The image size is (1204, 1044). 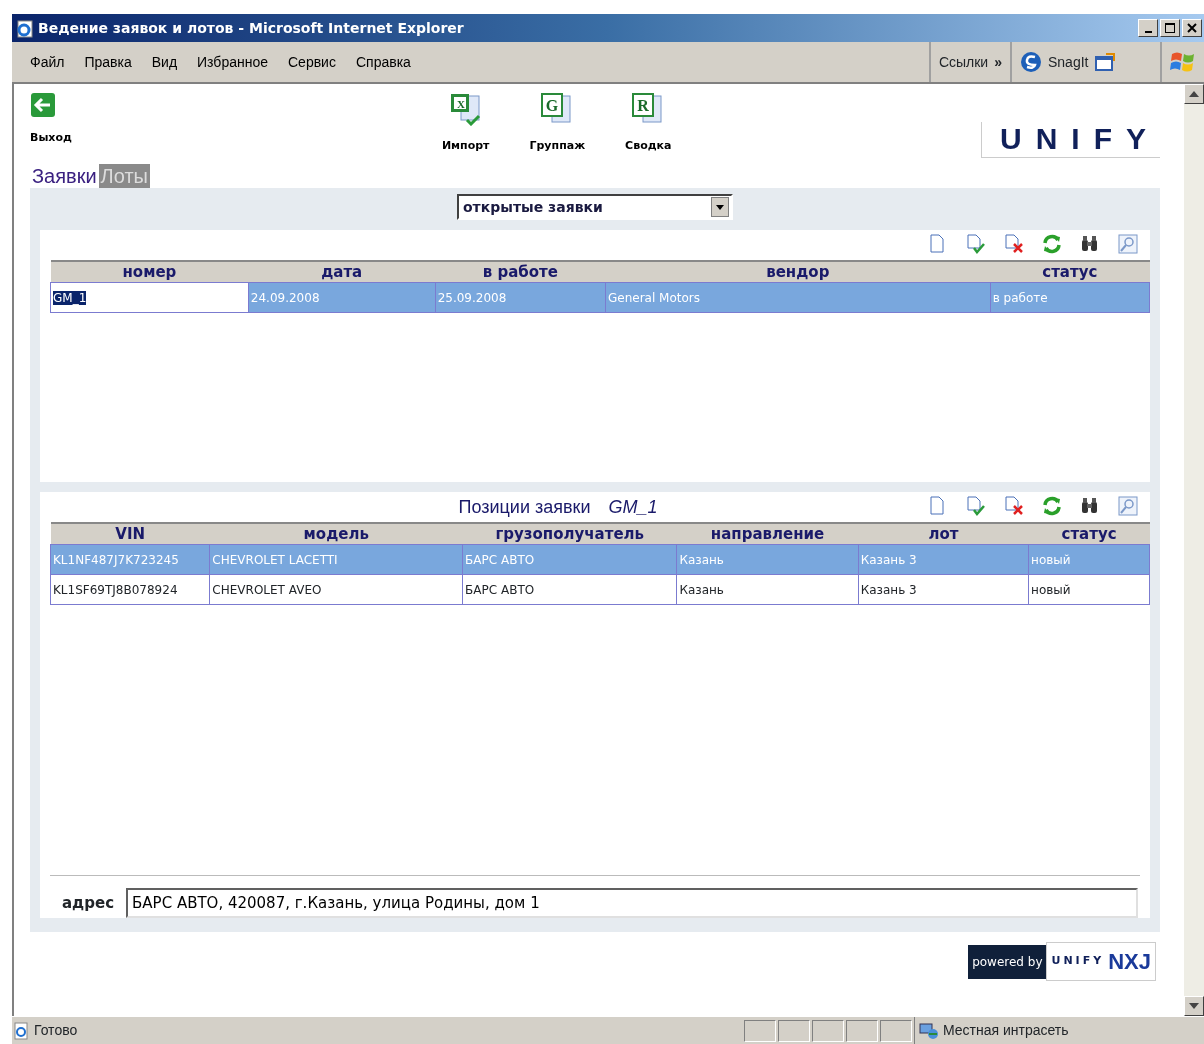 What do you see at coordinates (595, 207) in the screenshot?
I see `status-dropdown: открытые заявки` at bounding box center [595, 207].